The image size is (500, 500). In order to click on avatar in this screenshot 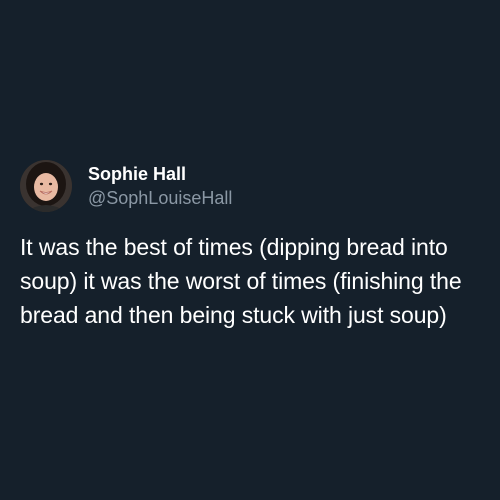, I will do `click(46, 186)`.